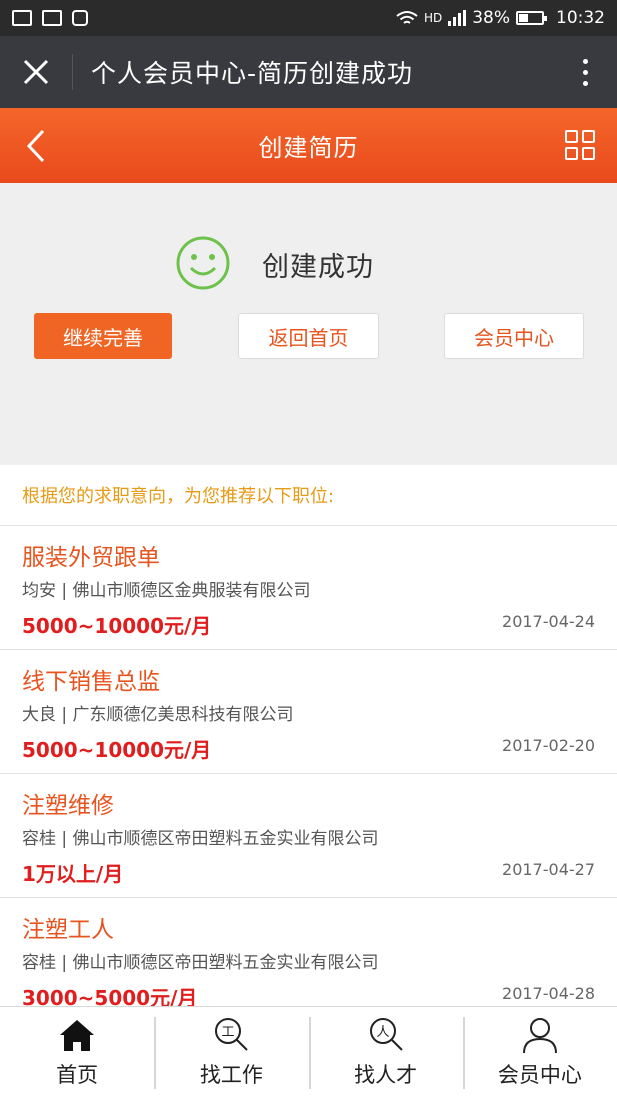  What do you see at coordinates (231, 1052) in the screenshot?
I see `tab-find-job: 工 找工作` at bounding box center [231, 1052].